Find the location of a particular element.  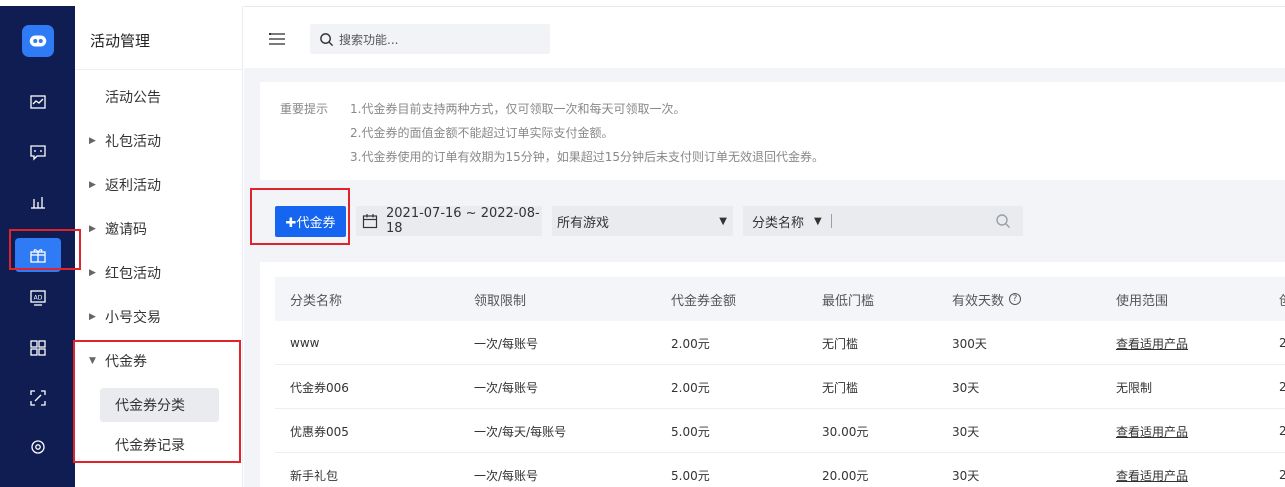

table-cell: 300天 is located at coordinates (969, 343).